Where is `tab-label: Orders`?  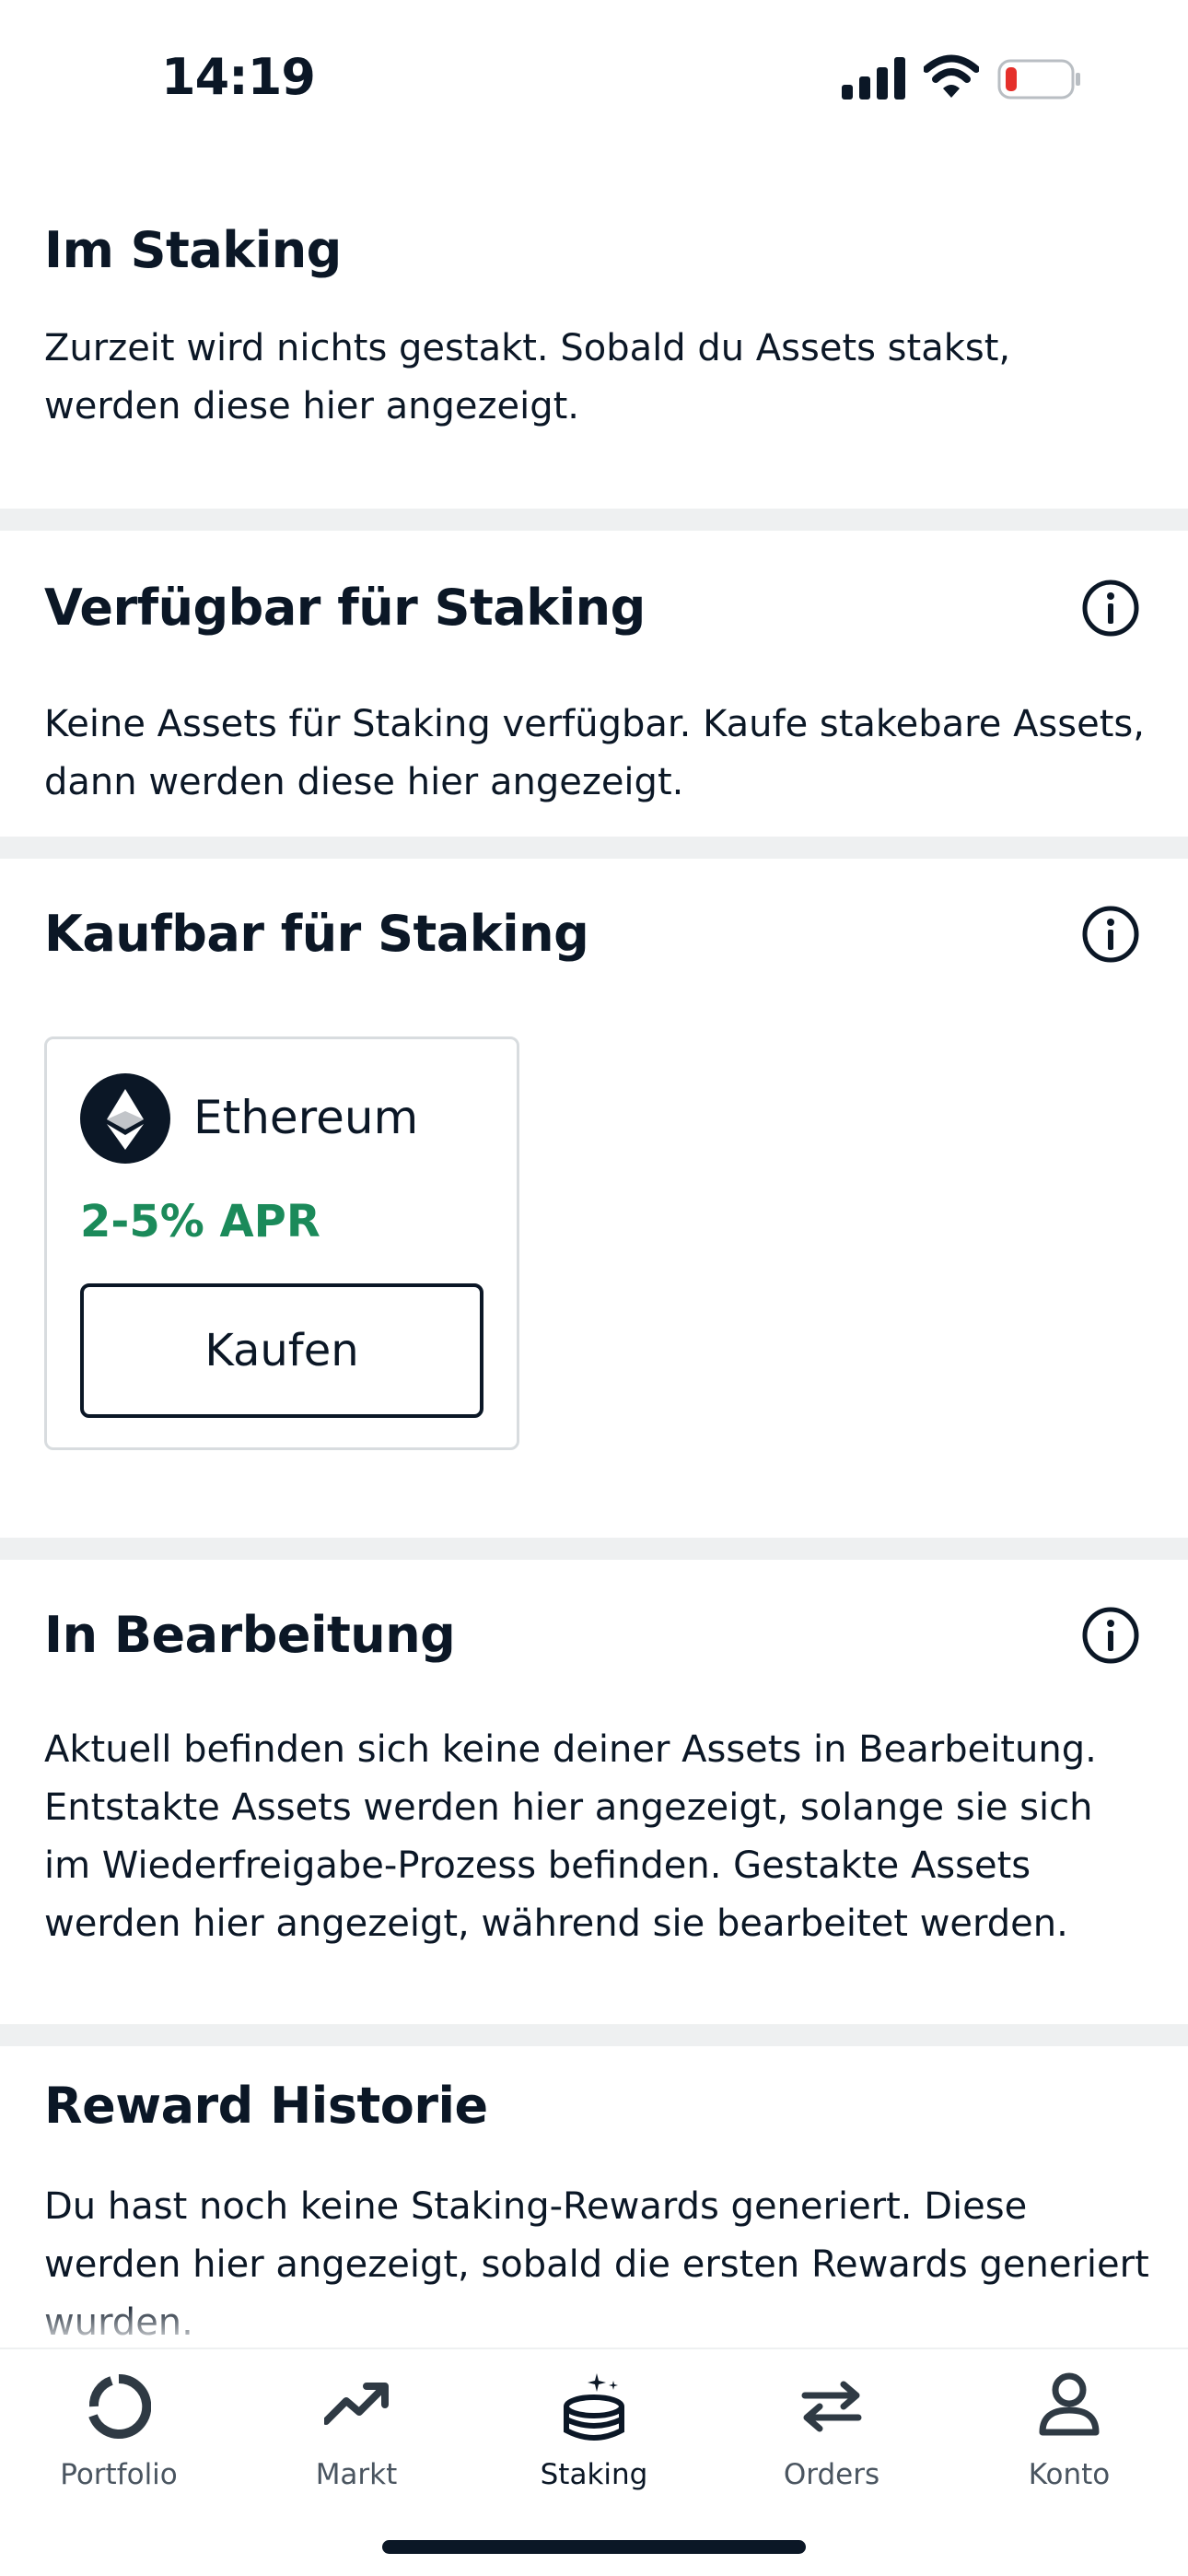
tab-label: Orders is located at coordinates (831, 2474).